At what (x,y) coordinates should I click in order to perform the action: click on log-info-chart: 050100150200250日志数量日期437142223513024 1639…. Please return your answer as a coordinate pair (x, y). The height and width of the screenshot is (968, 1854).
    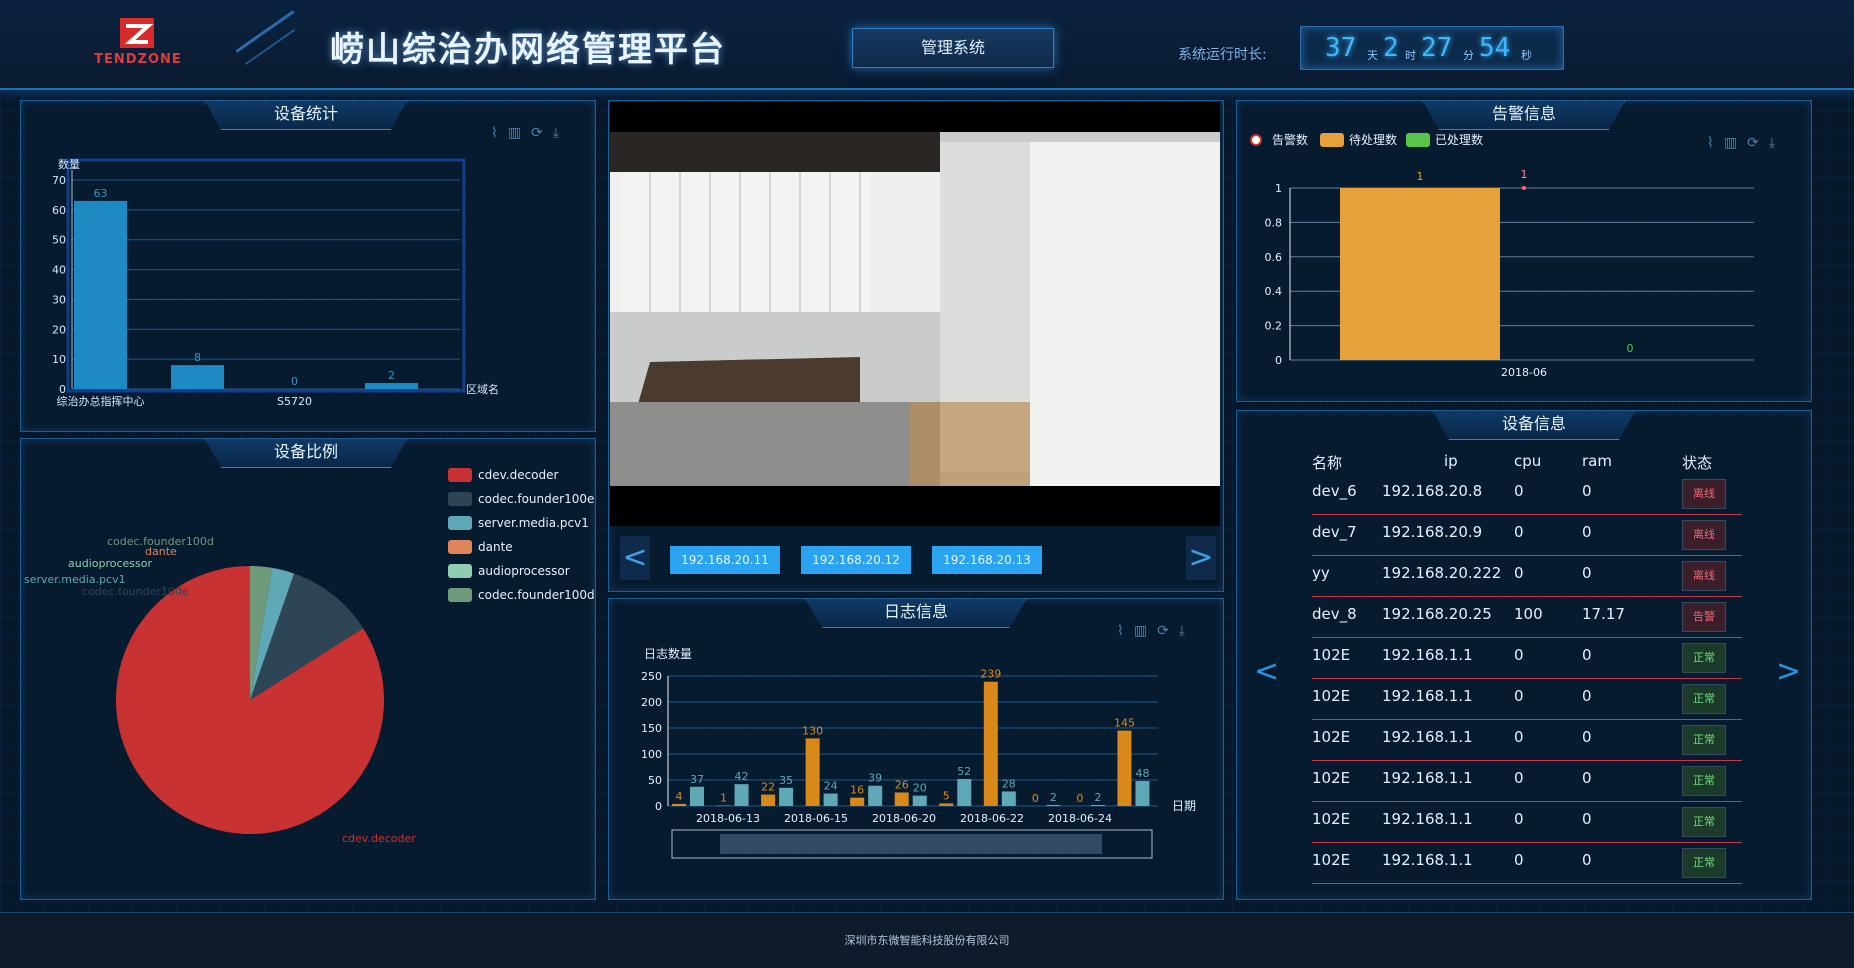
    Looking at the image, I should click on (918, 752).